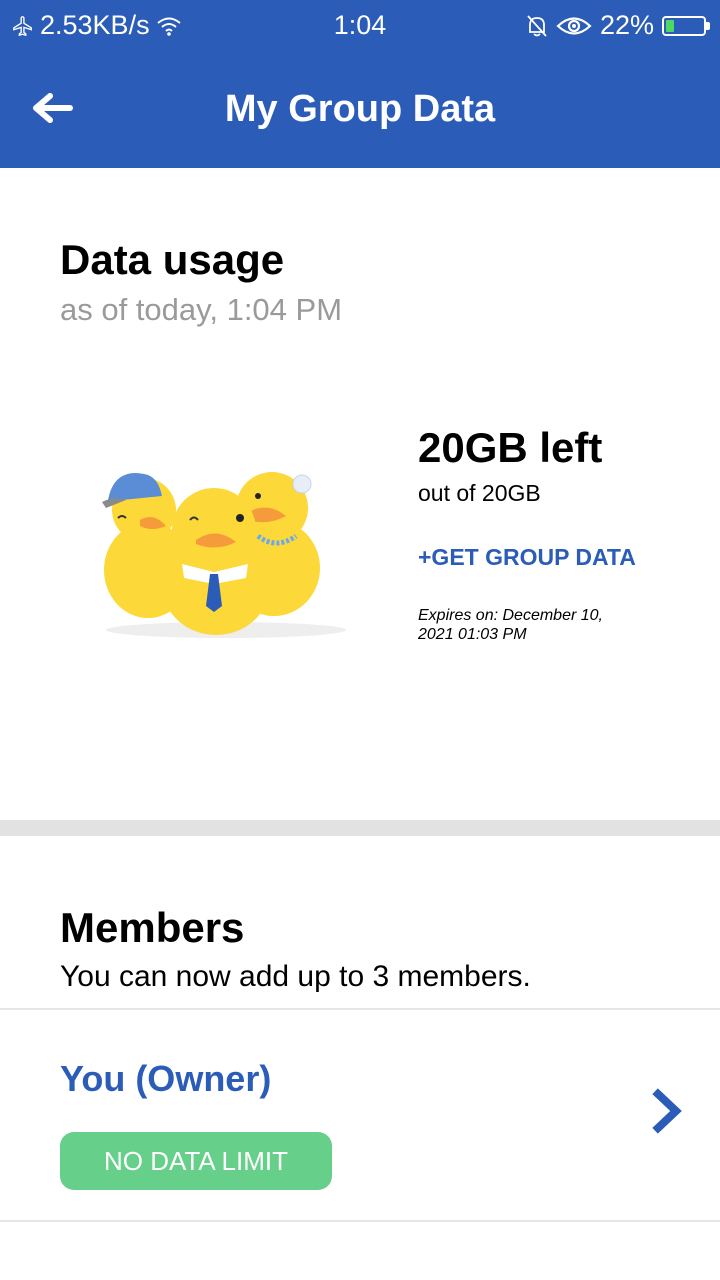 This screenshot has width=720, height=1280. Describe the element at coordinates (224, 555) in the screenshot. I see `ducks-illustration` at that location.